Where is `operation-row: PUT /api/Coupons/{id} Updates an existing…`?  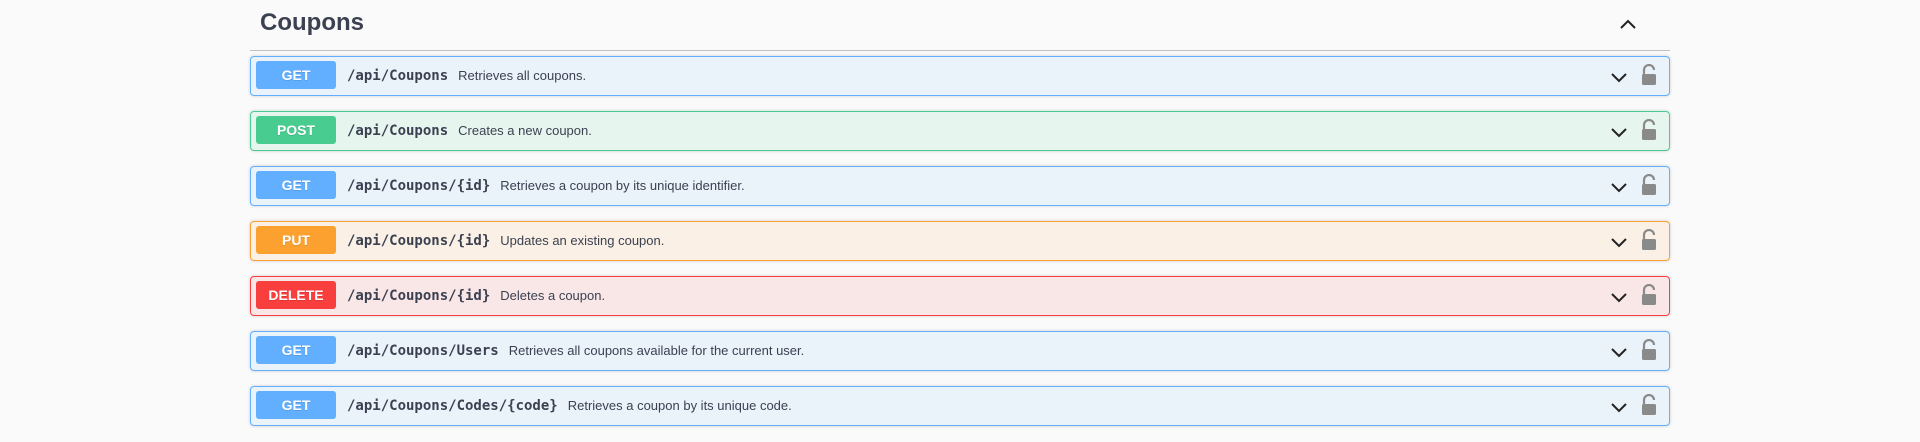 operation-row: PUT /api/Coupons/{id} Updates an existing… is located at coordinates (960, 241).